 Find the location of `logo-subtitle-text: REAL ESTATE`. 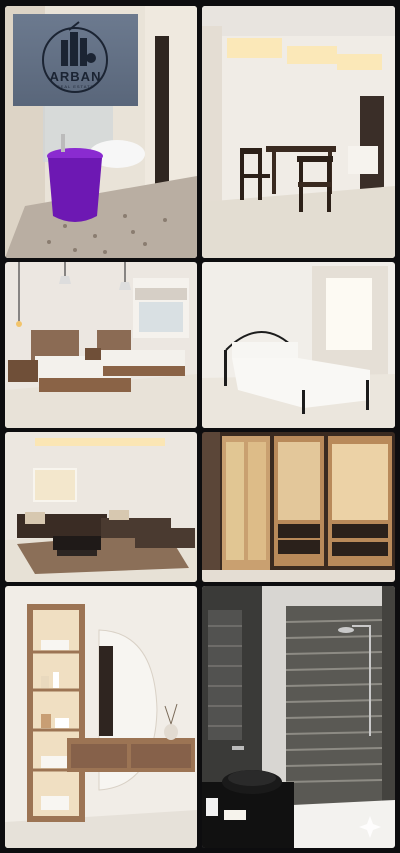

logo-subtitle-text: REAL ESTATE is located at coordinates (75, 86).